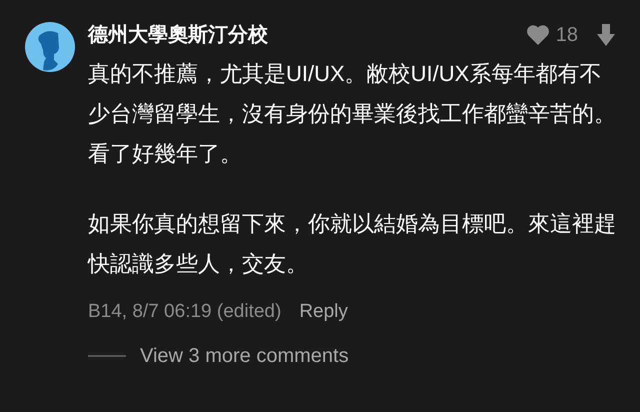  What do you see at coordinates (538, 35) in the screenshot?
I see `heart-icon` at bounding box center [538, 35].